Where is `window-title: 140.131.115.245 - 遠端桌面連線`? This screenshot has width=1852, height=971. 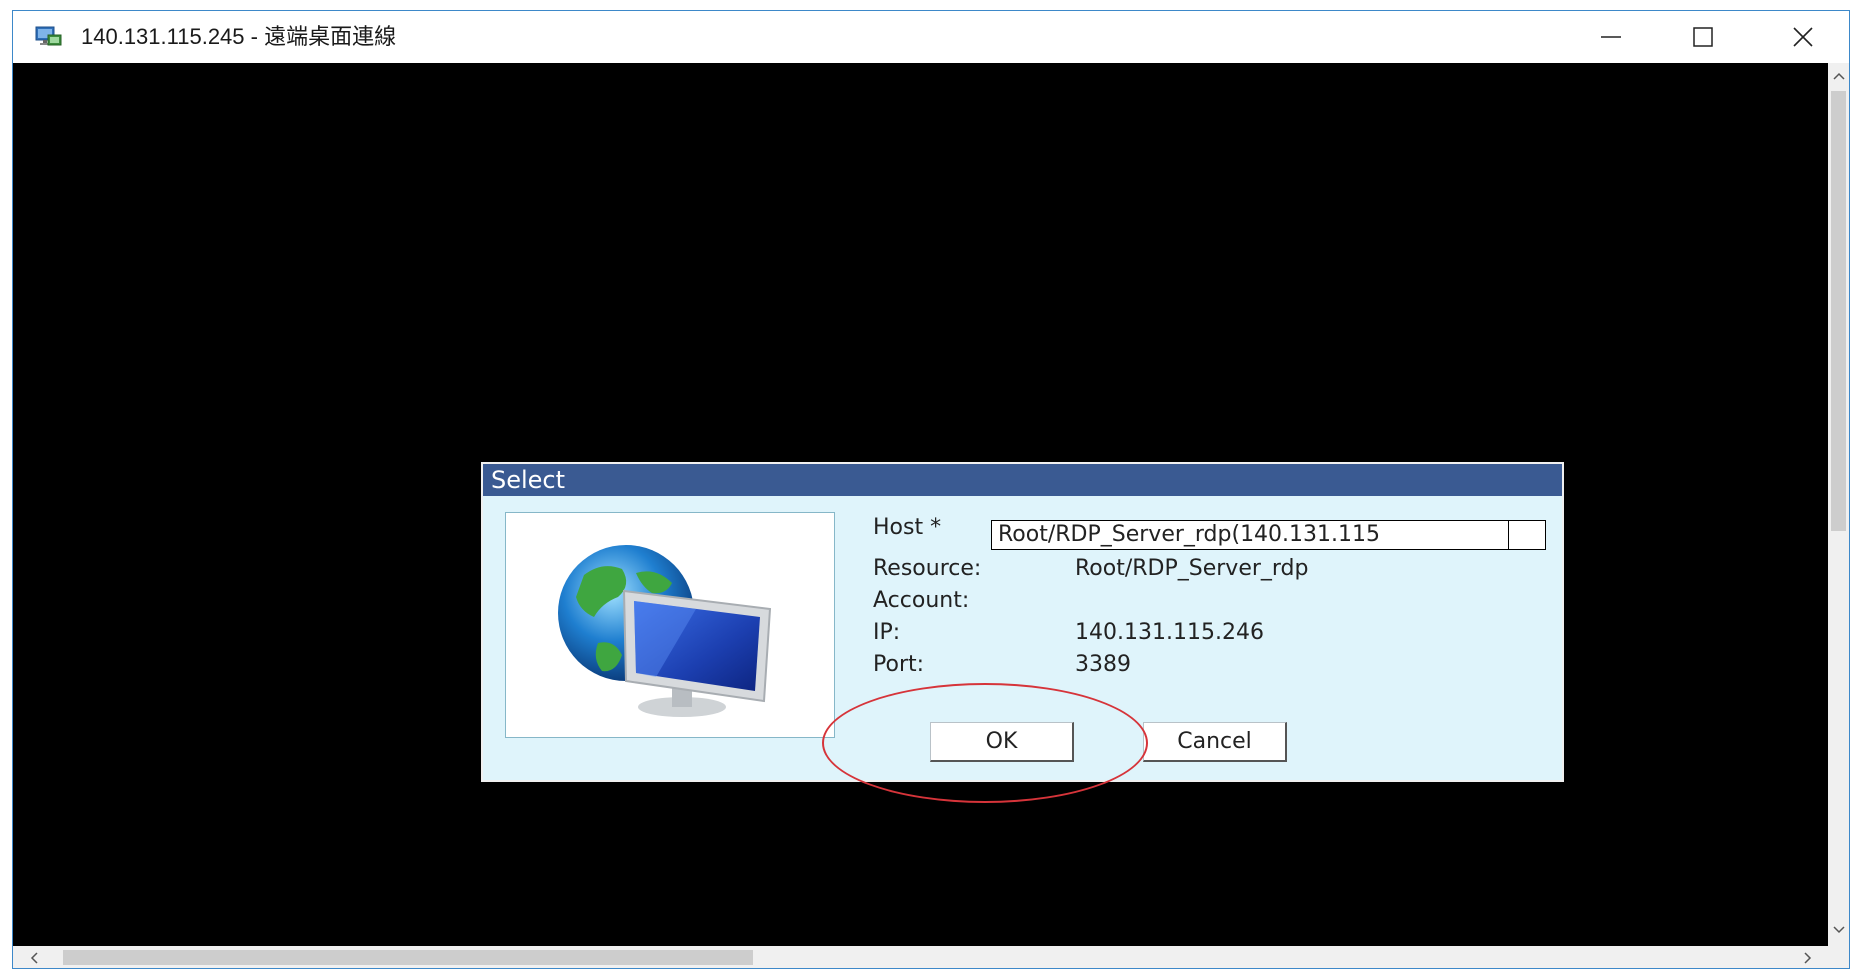
window-title: 140.131.115.245 - 遠端桌面連線 is located at coordinates (239, 36).